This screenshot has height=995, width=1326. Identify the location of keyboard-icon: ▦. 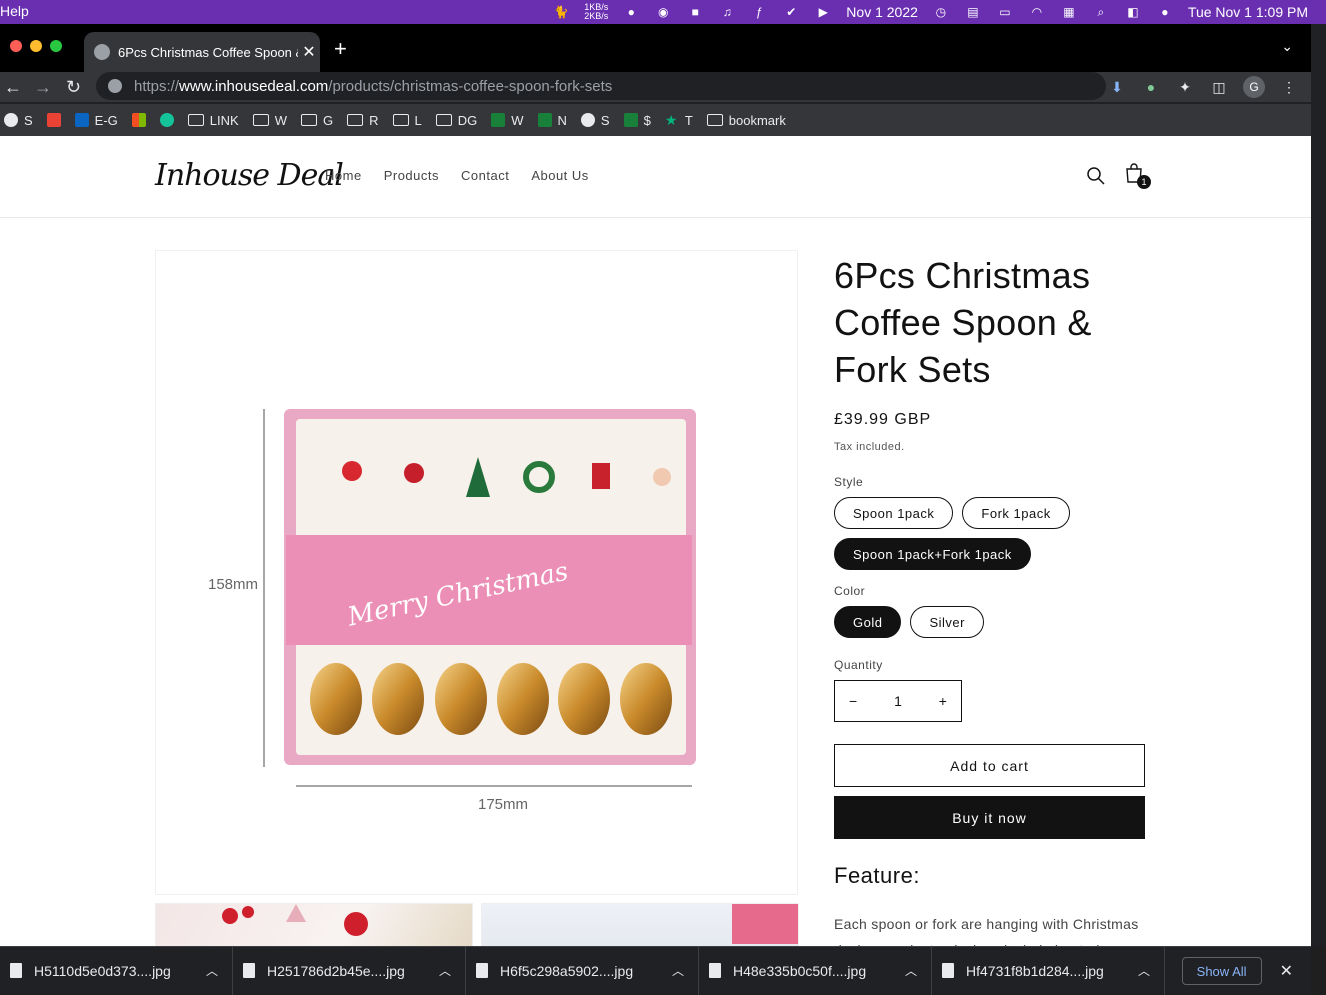
(1069, 12).